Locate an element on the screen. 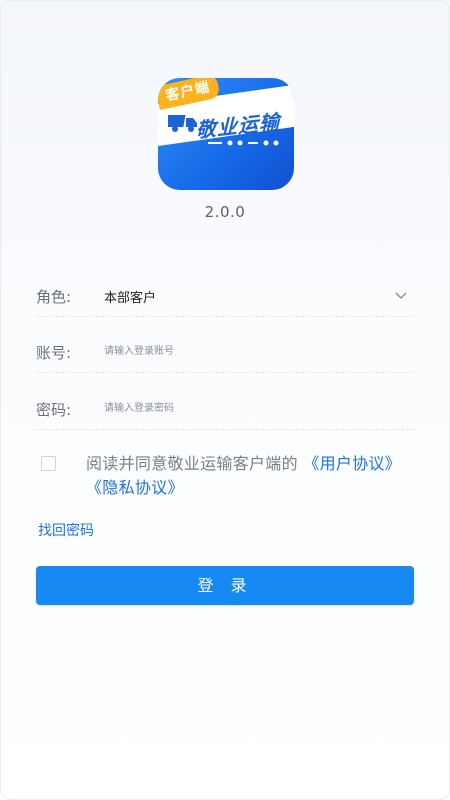 The width and height of the screenshot is (450, 800). password-row: 密码: is located at coordinates (225, 409).